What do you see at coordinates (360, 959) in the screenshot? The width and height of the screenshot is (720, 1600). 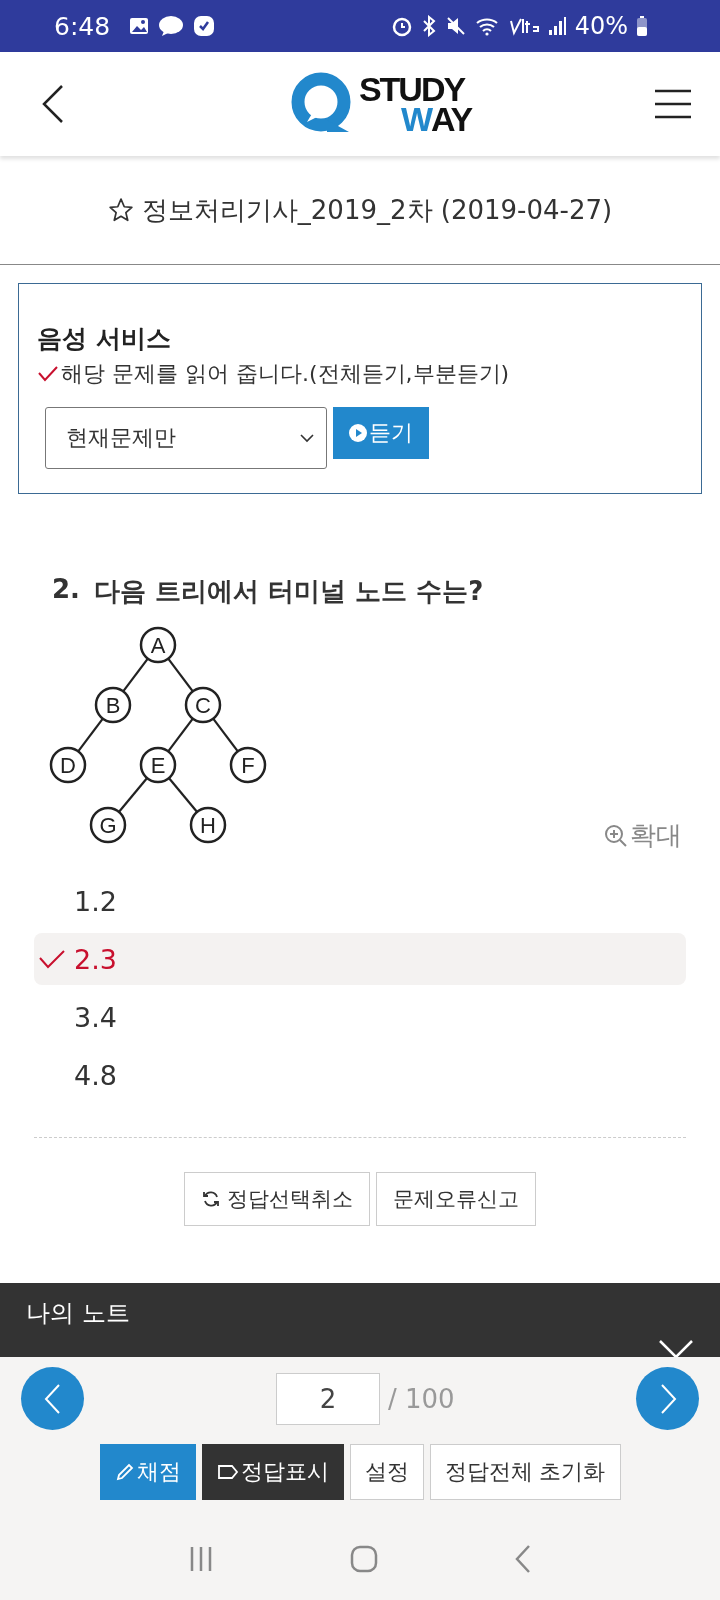 I see `answer-option: 2.3` at bounding box center [360, 959].